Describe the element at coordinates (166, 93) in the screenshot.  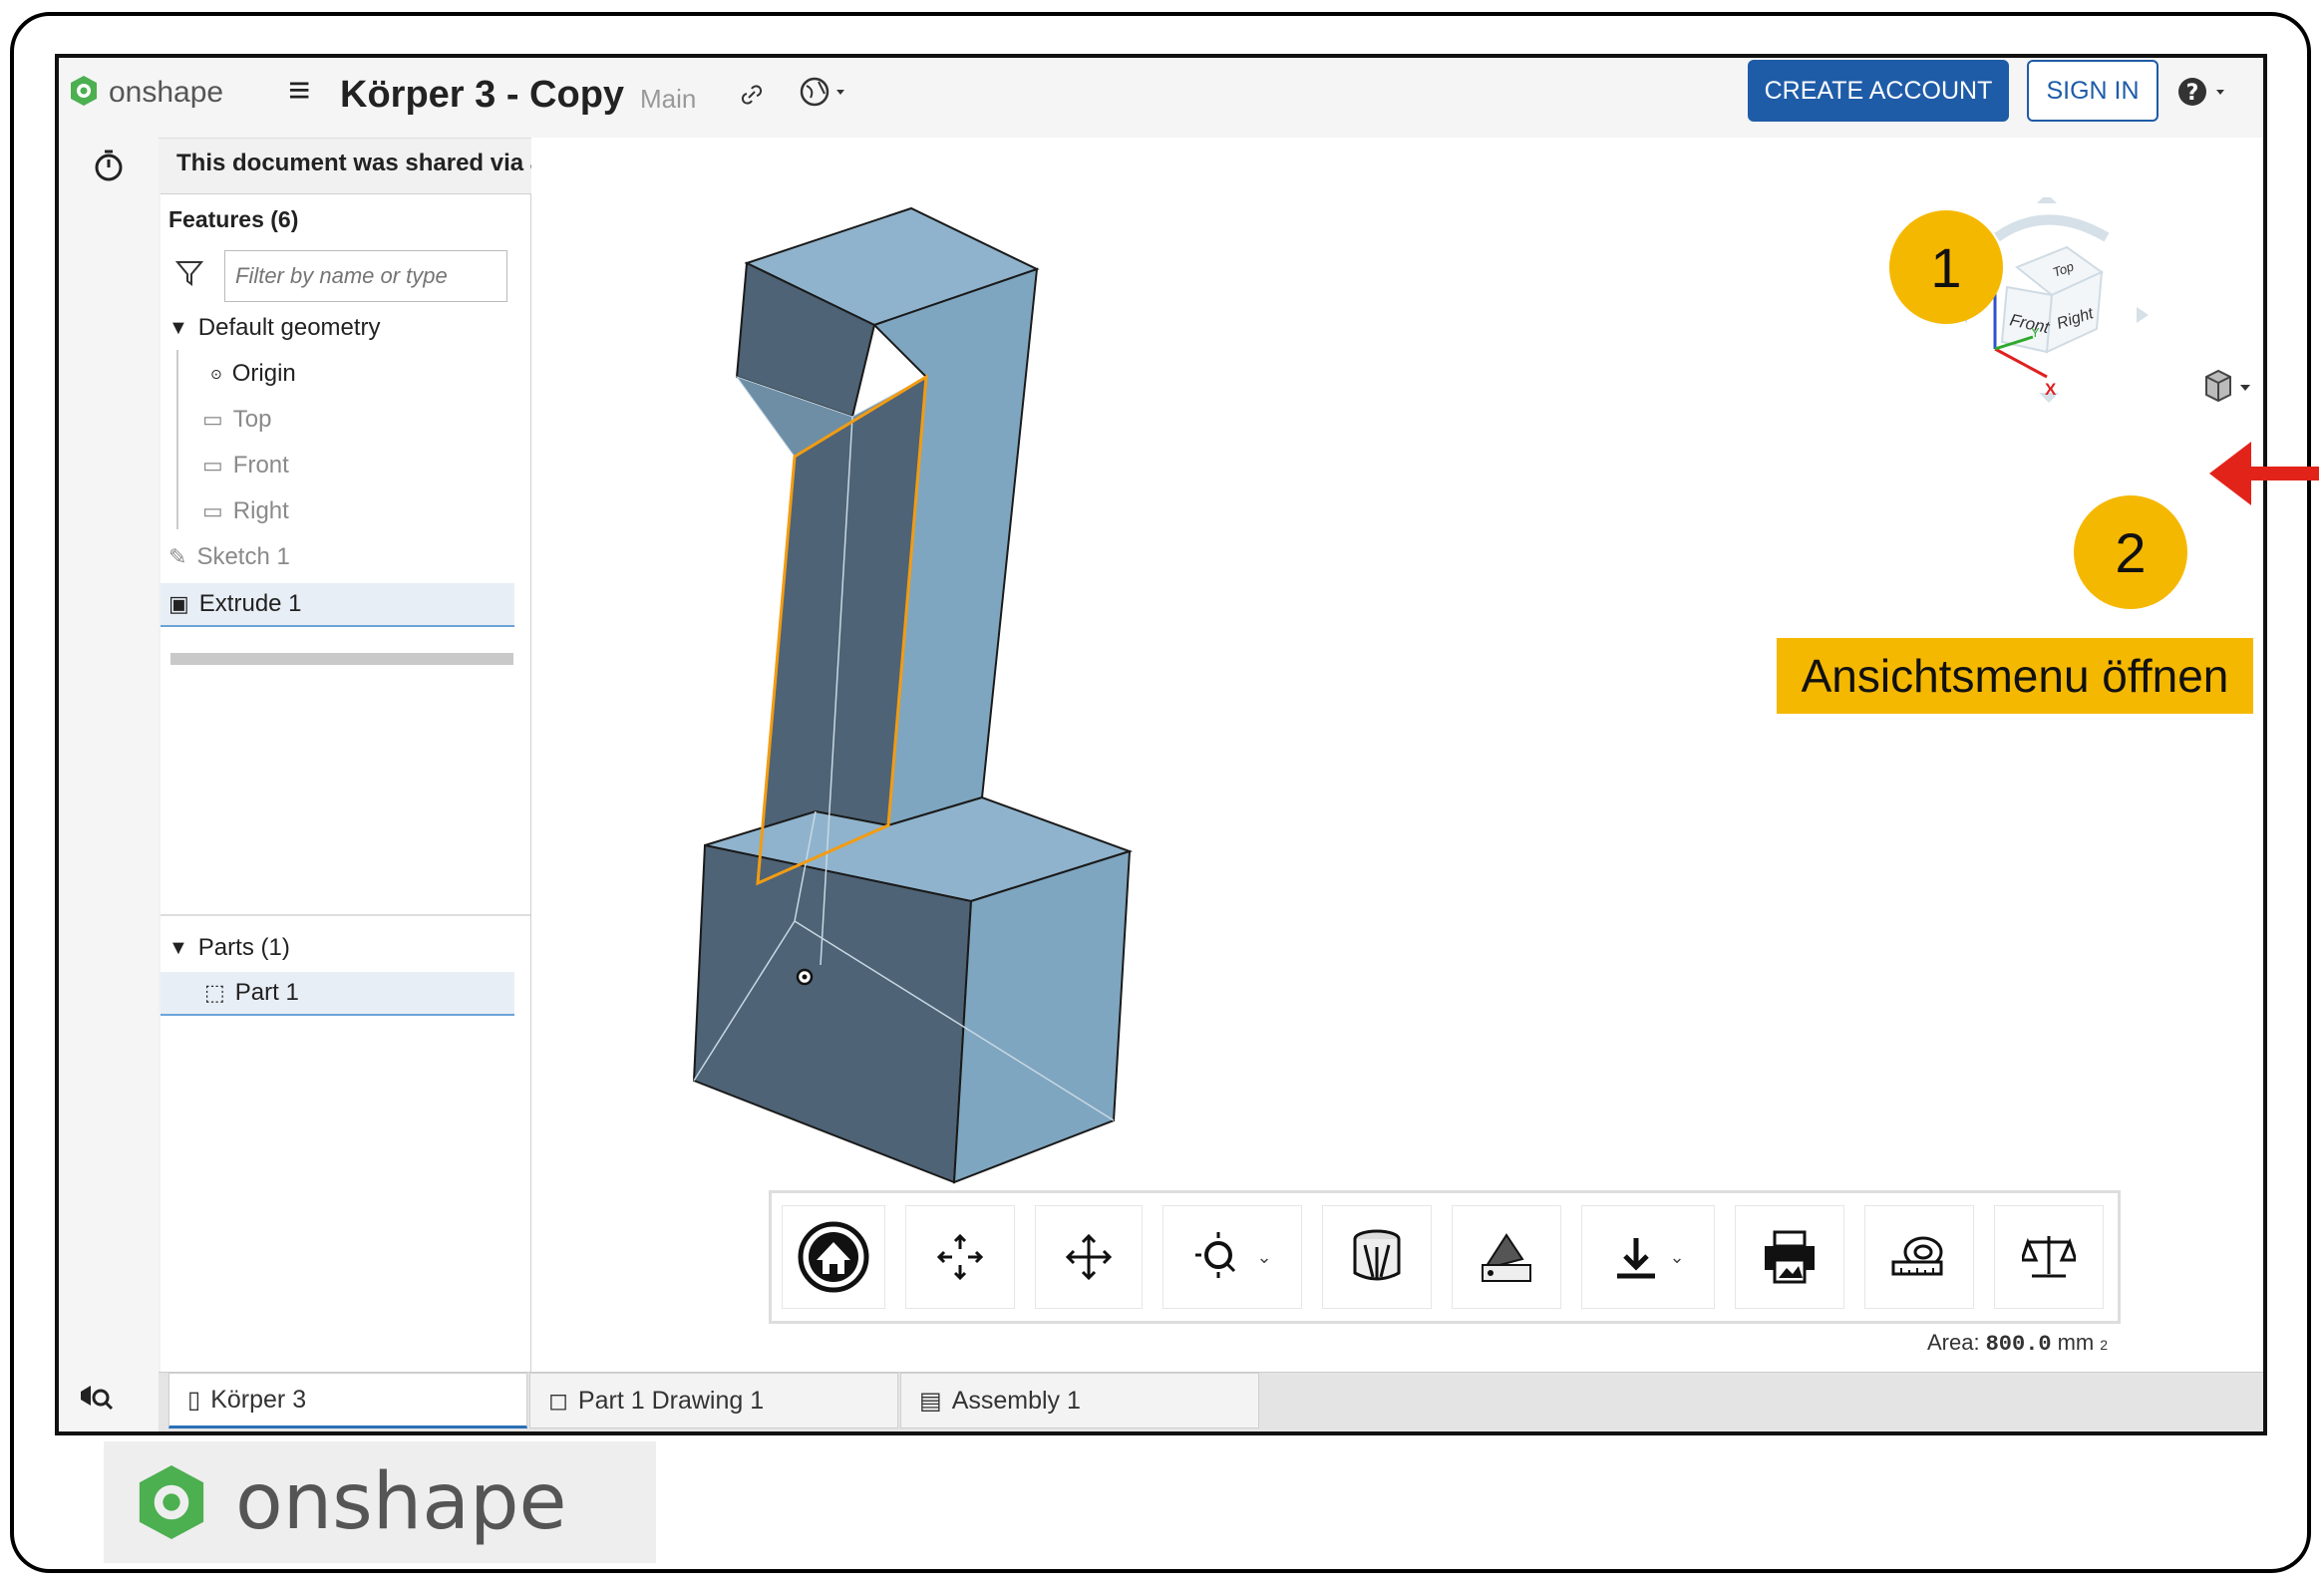
I see `brand-name: onshape` at that location.